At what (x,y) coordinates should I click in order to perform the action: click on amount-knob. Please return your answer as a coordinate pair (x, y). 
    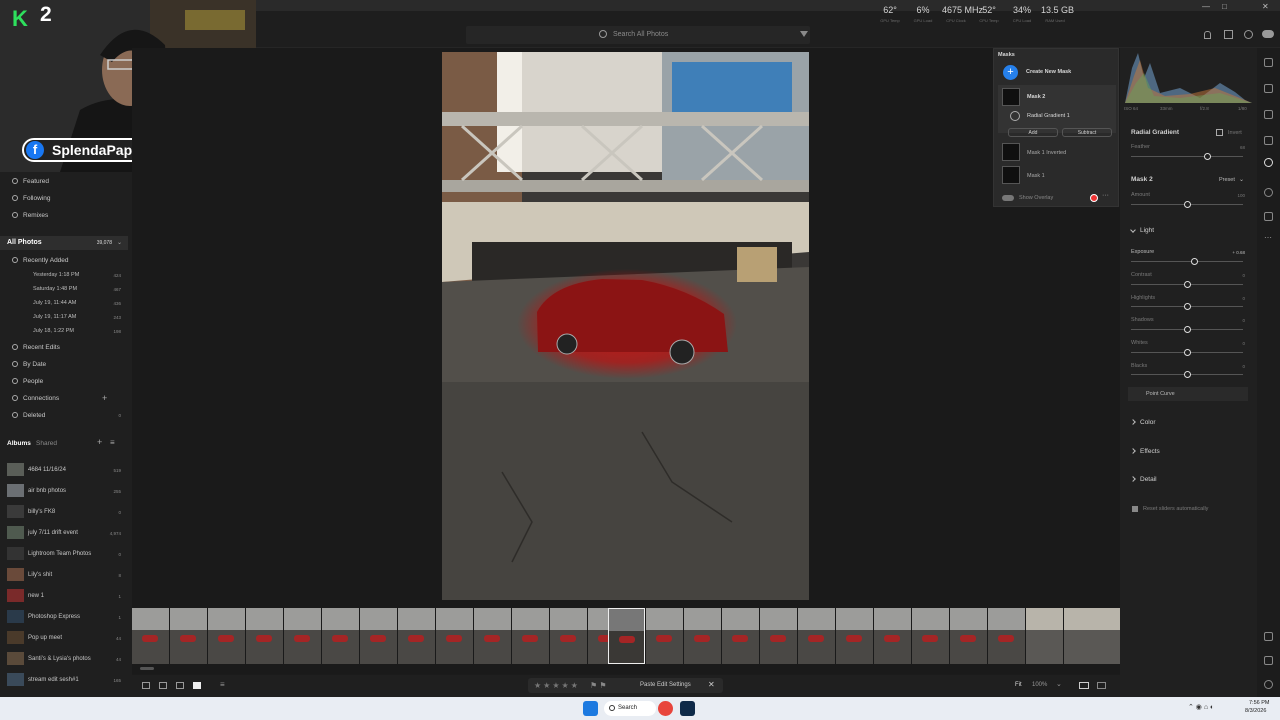
    Looking at the image, I should click on (1187, 204).